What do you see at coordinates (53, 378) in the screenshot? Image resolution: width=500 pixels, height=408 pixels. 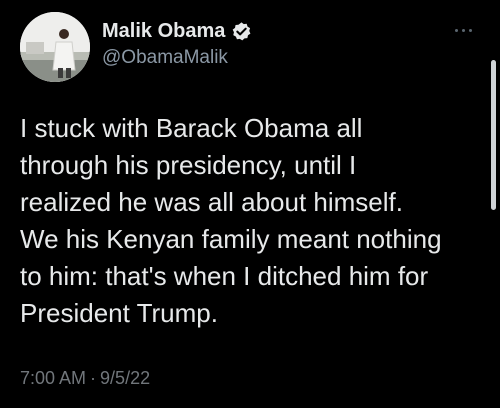 I see `tweet-time: 7:00 AM` at bounding box center [53, 378].